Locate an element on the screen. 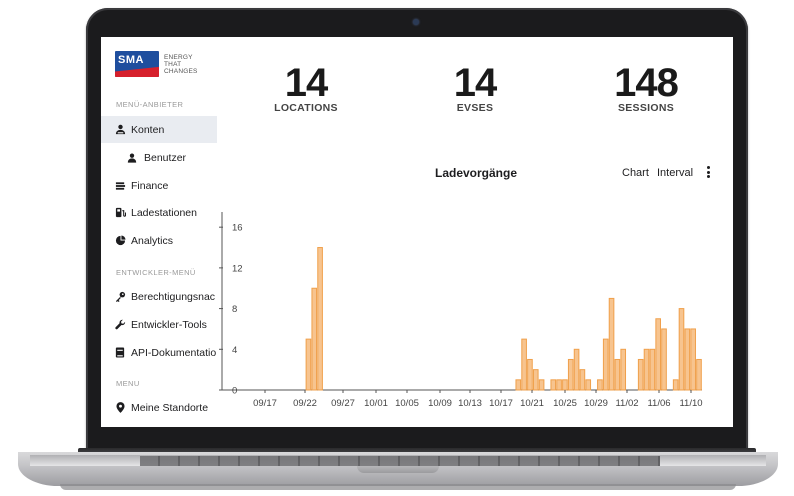 The width and height of the screenshot is (794, 496). wrench-icon is located at coordinates (120, 325).